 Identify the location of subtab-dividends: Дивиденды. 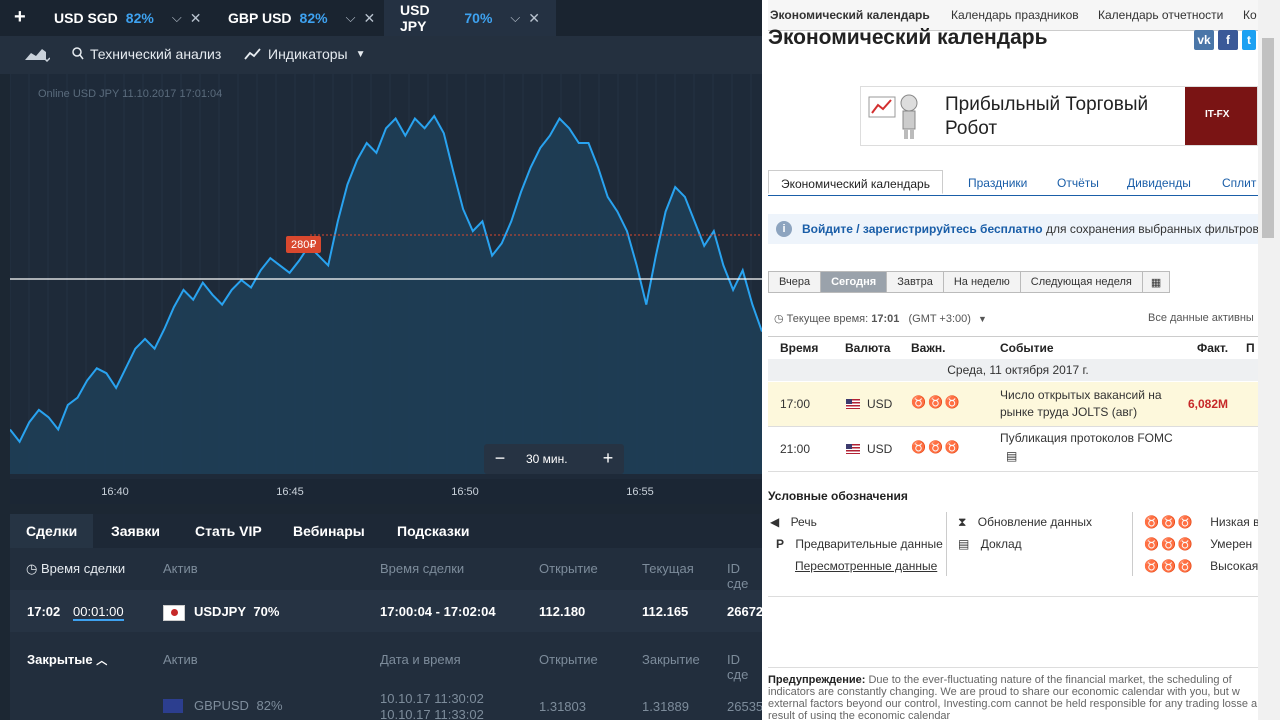
(1159, 183).